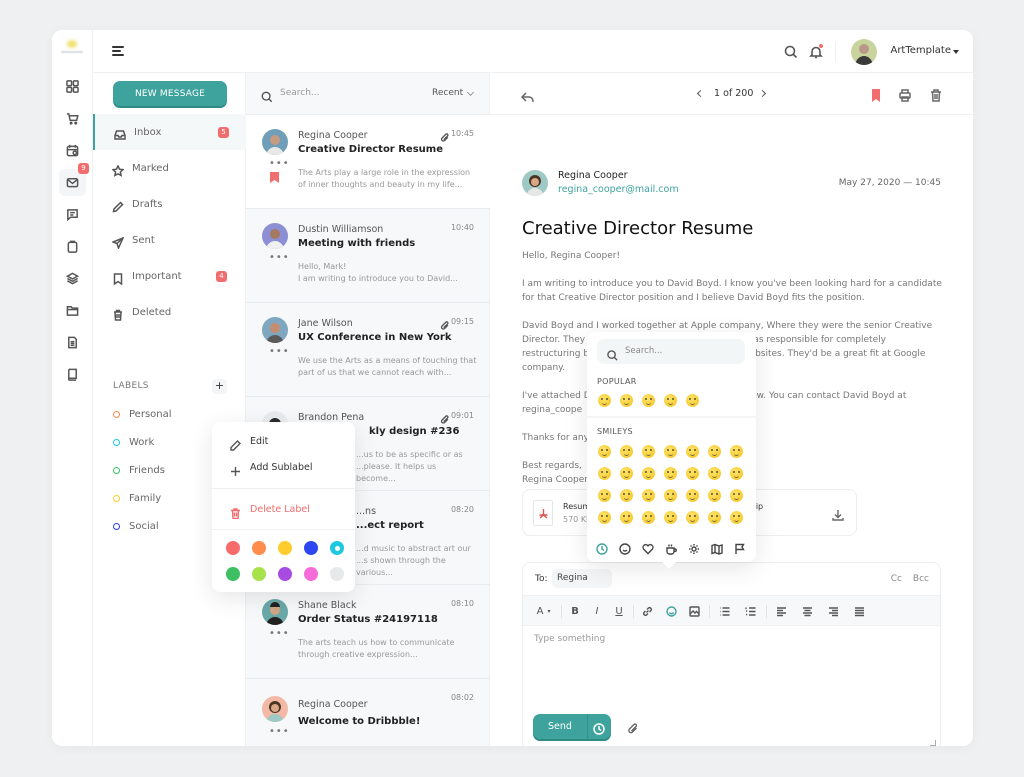 This screenshot has width=1024, height=777. I want to click on map-category-icon, so click(717, 547).